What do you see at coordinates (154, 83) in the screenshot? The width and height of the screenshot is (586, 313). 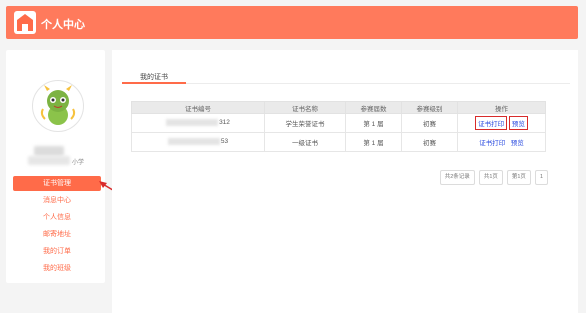 I see `tab-active-indicator` at bounding box center [154, 83].